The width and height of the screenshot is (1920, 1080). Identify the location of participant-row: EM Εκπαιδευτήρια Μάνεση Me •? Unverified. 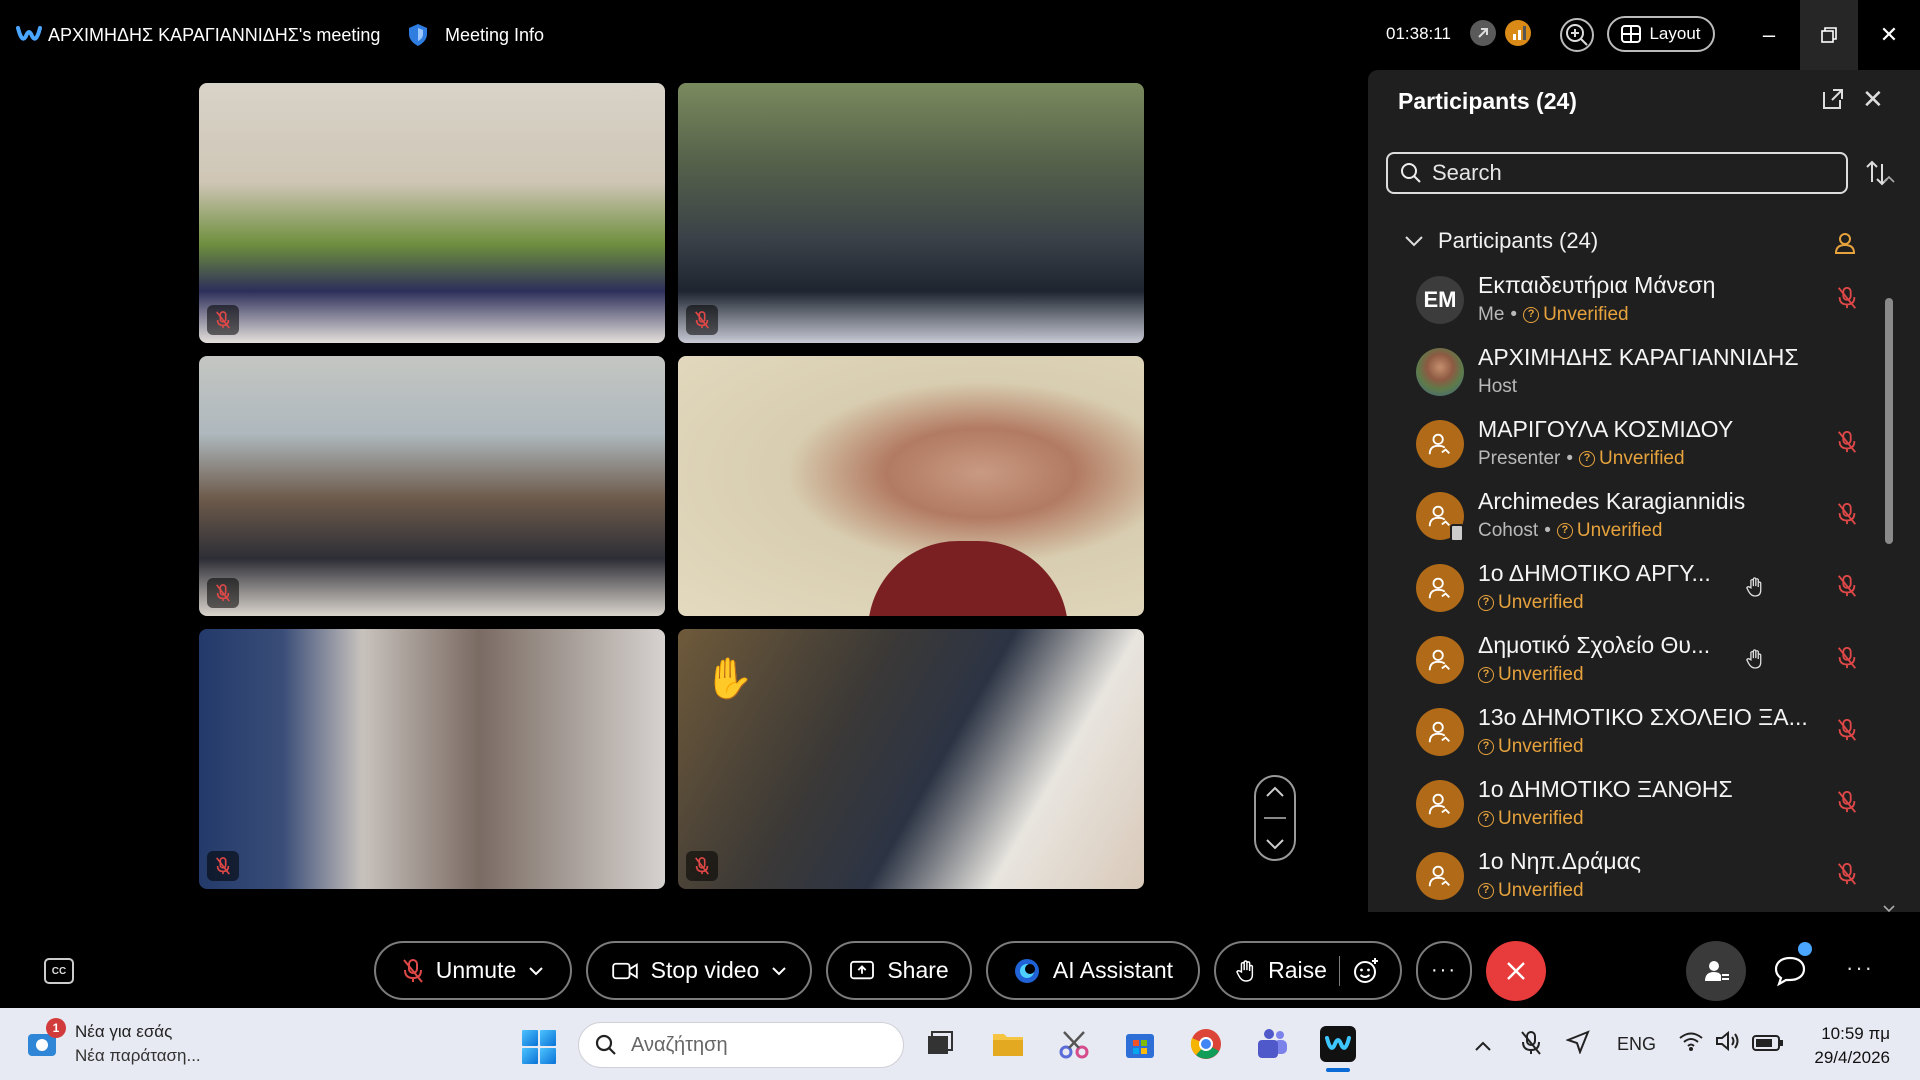
(1629, 302).